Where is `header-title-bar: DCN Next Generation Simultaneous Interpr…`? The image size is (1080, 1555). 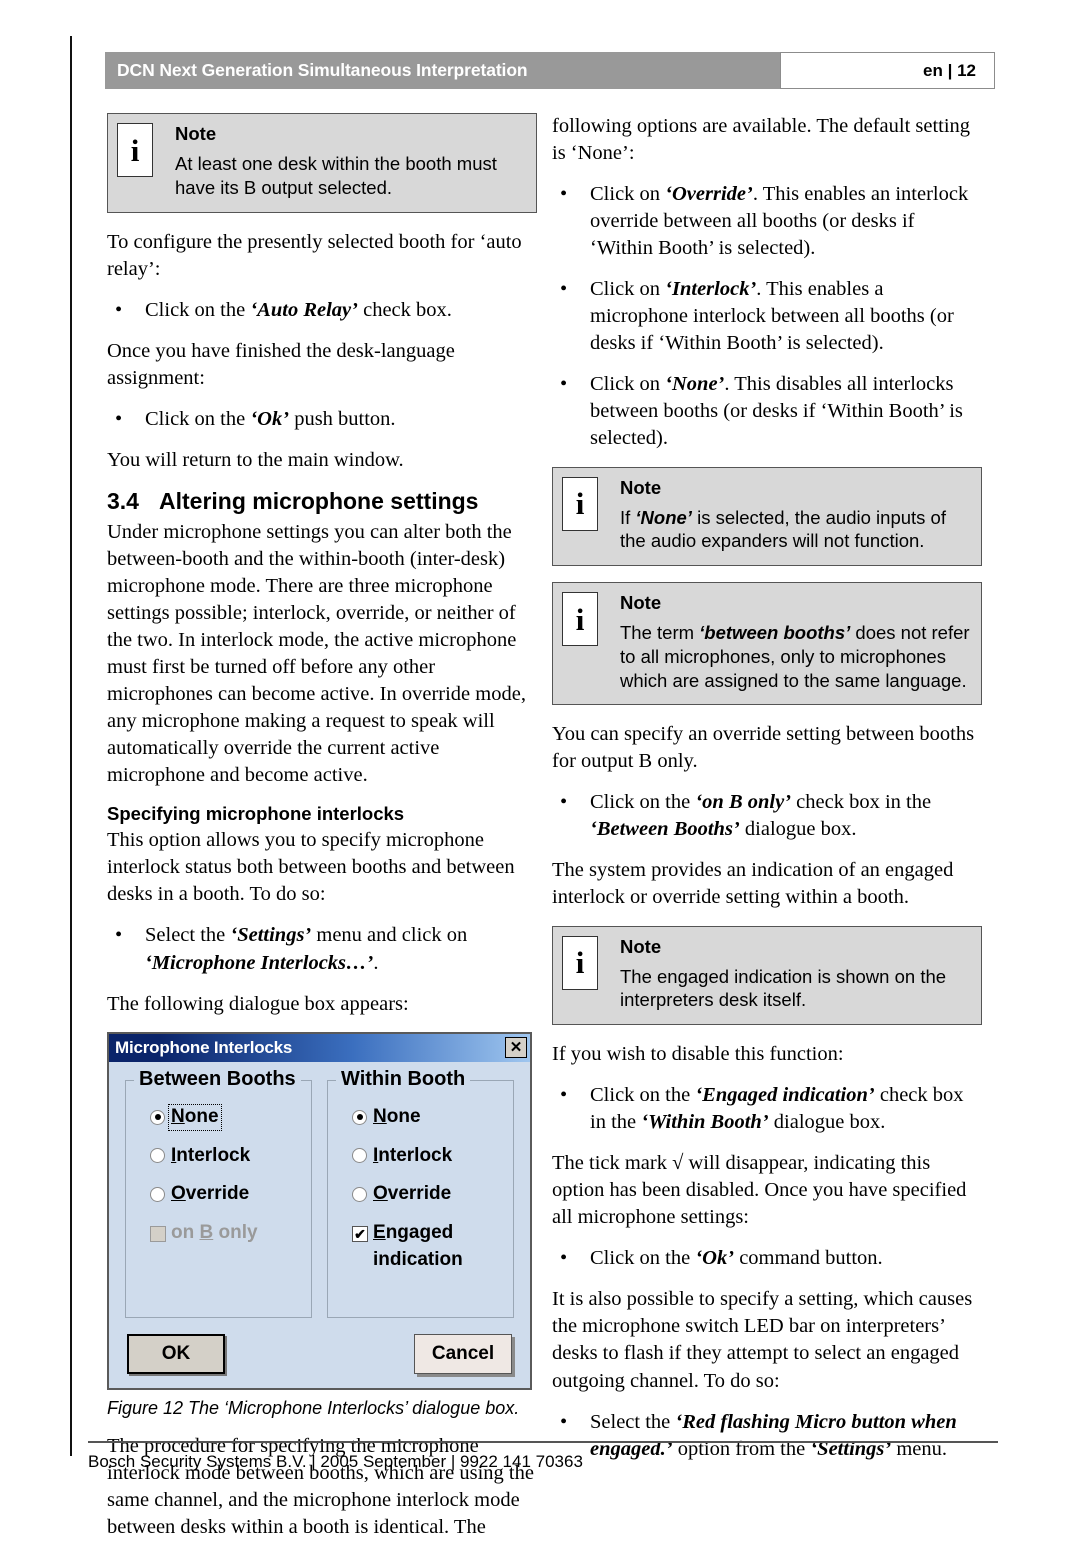 header-title-bar: DCN Next Generation Simultaneous Interpr… is located at coordinates (442, 70).